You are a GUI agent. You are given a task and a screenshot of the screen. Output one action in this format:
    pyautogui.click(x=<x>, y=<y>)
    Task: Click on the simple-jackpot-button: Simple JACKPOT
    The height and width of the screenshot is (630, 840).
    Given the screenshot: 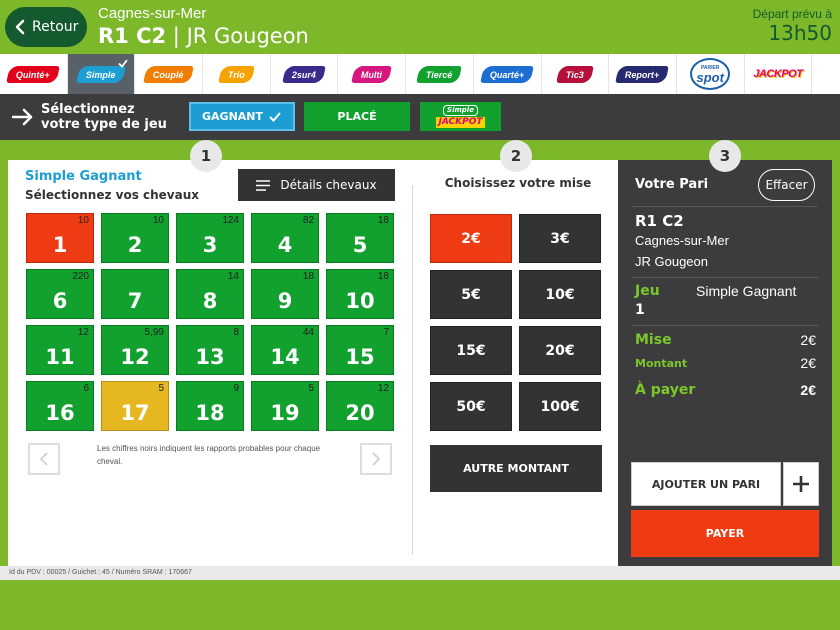 What is the action you would take?
    pyautogui.click(x=460, y=116)
    